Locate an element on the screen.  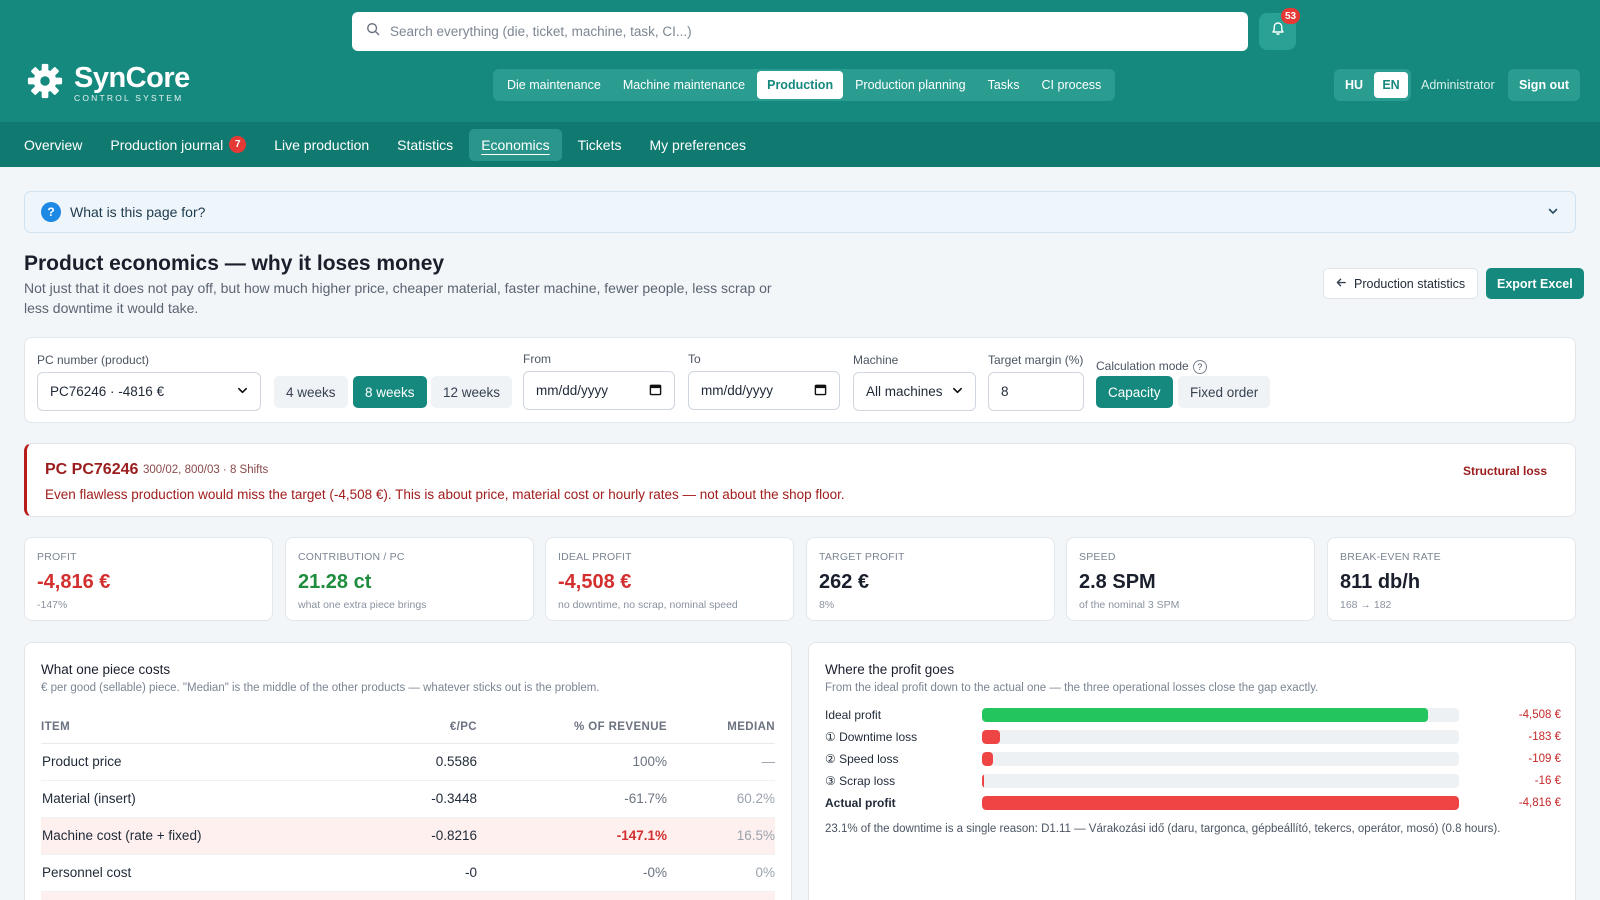
module-tasks: Tasks is located at coordinates (1004, 85).